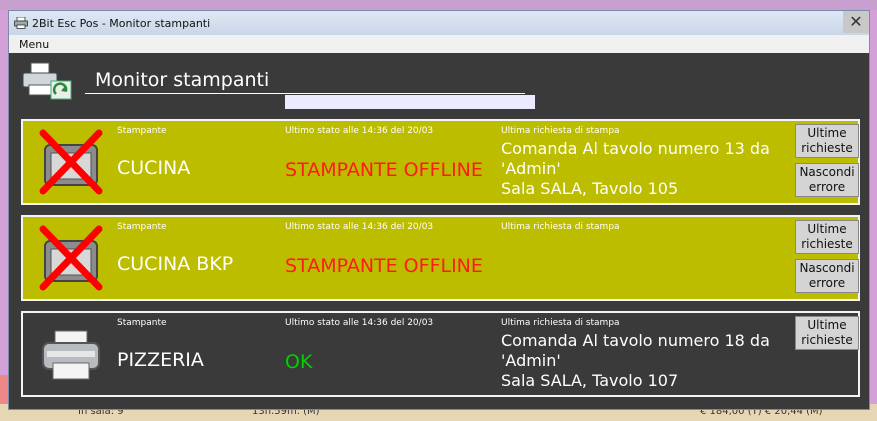 The height and width of the screenshot is (421, 877). What do you see at coordinates (439, 44) in the screenshot?
I see `menu-bar: Menu` at bounding box center [439, 44].